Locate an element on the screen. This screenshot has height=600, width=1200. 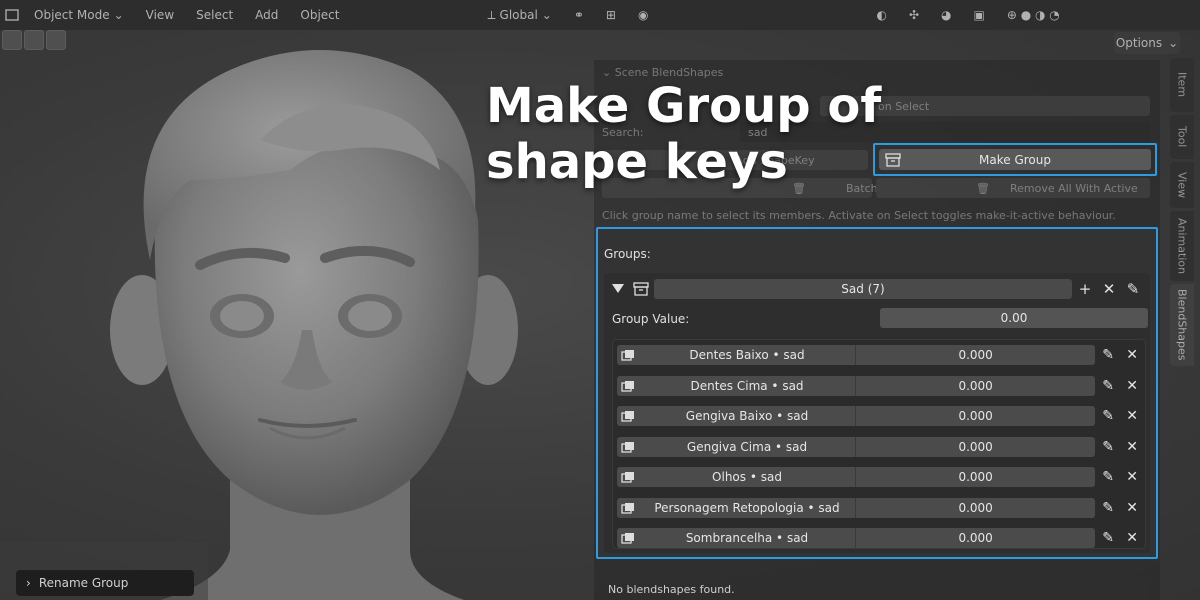
member-name: Dentes Cima • sad is located at coordinates (747, 386).